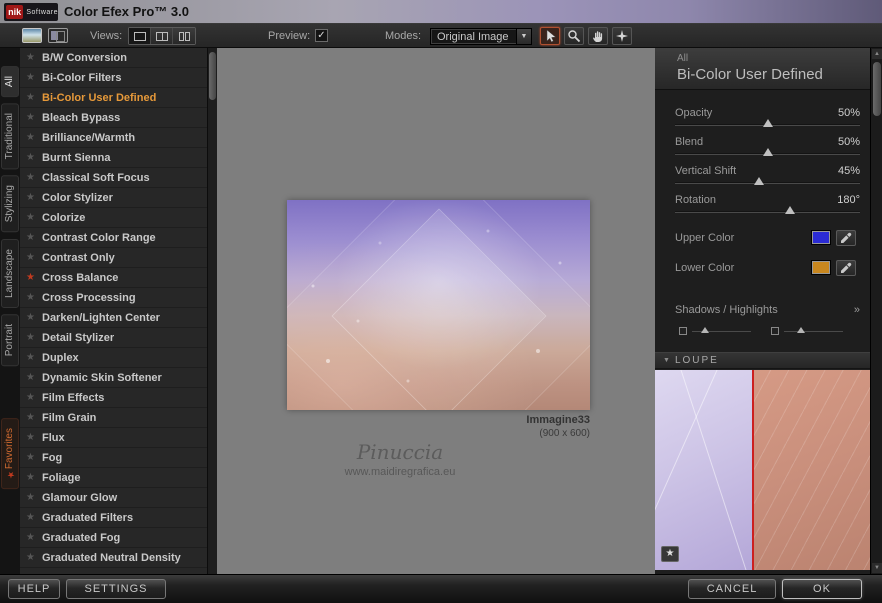 Image resolution: width=882 pixels, height=603 pixels. Describe the element at coordinates (775, 331) in the screenshot. I see `highlights-swatch-icon` at that location.